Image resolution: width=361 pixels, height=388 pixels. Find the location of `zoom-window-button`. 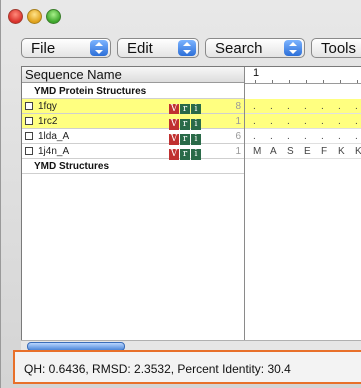

zoom-window-button is located at coordinates (53, 16).